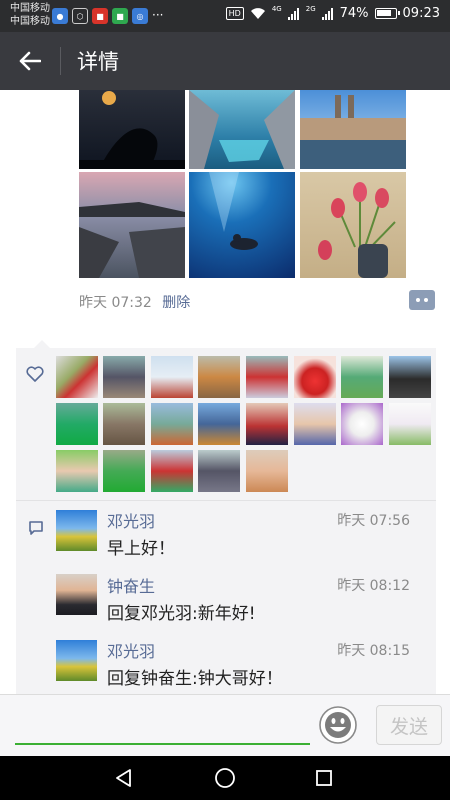 The height and width of the screenshot is (800, 450). What do you see at coordinates (338, 725) in the screenshot?
I see `emoji-icon` at bounding box center [338, 725].